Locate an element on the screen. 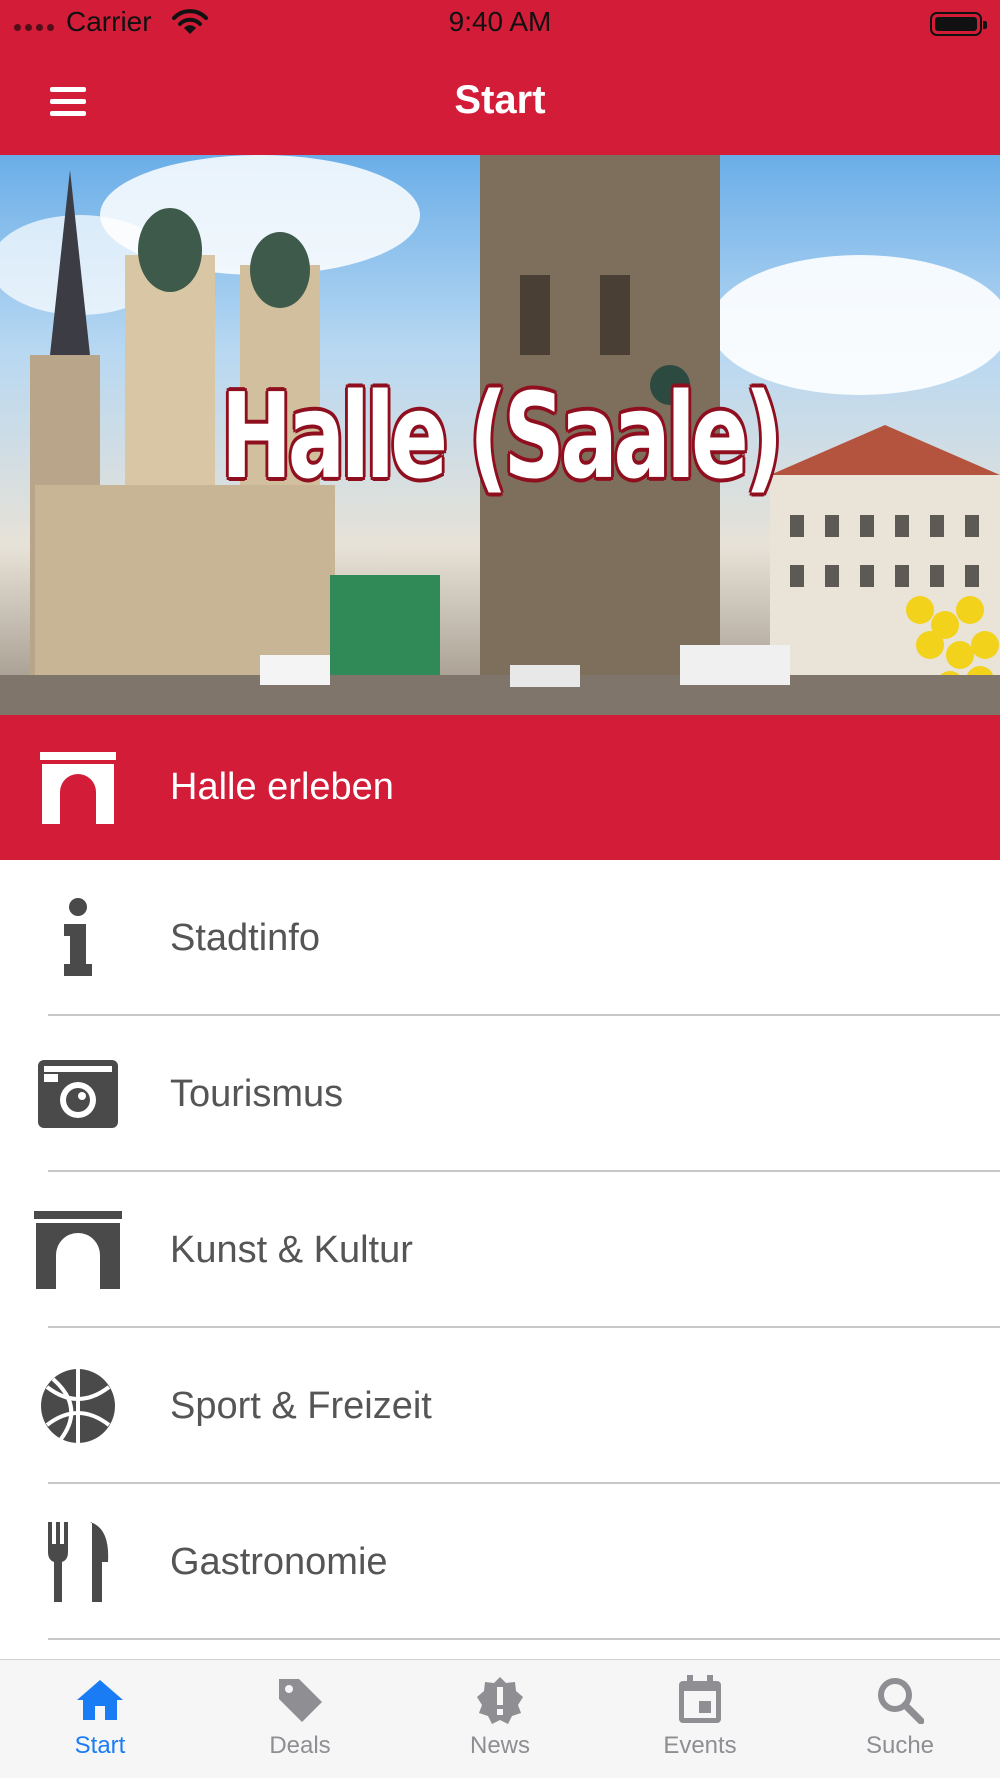  battery-icon is located at coordinates (958, 24).